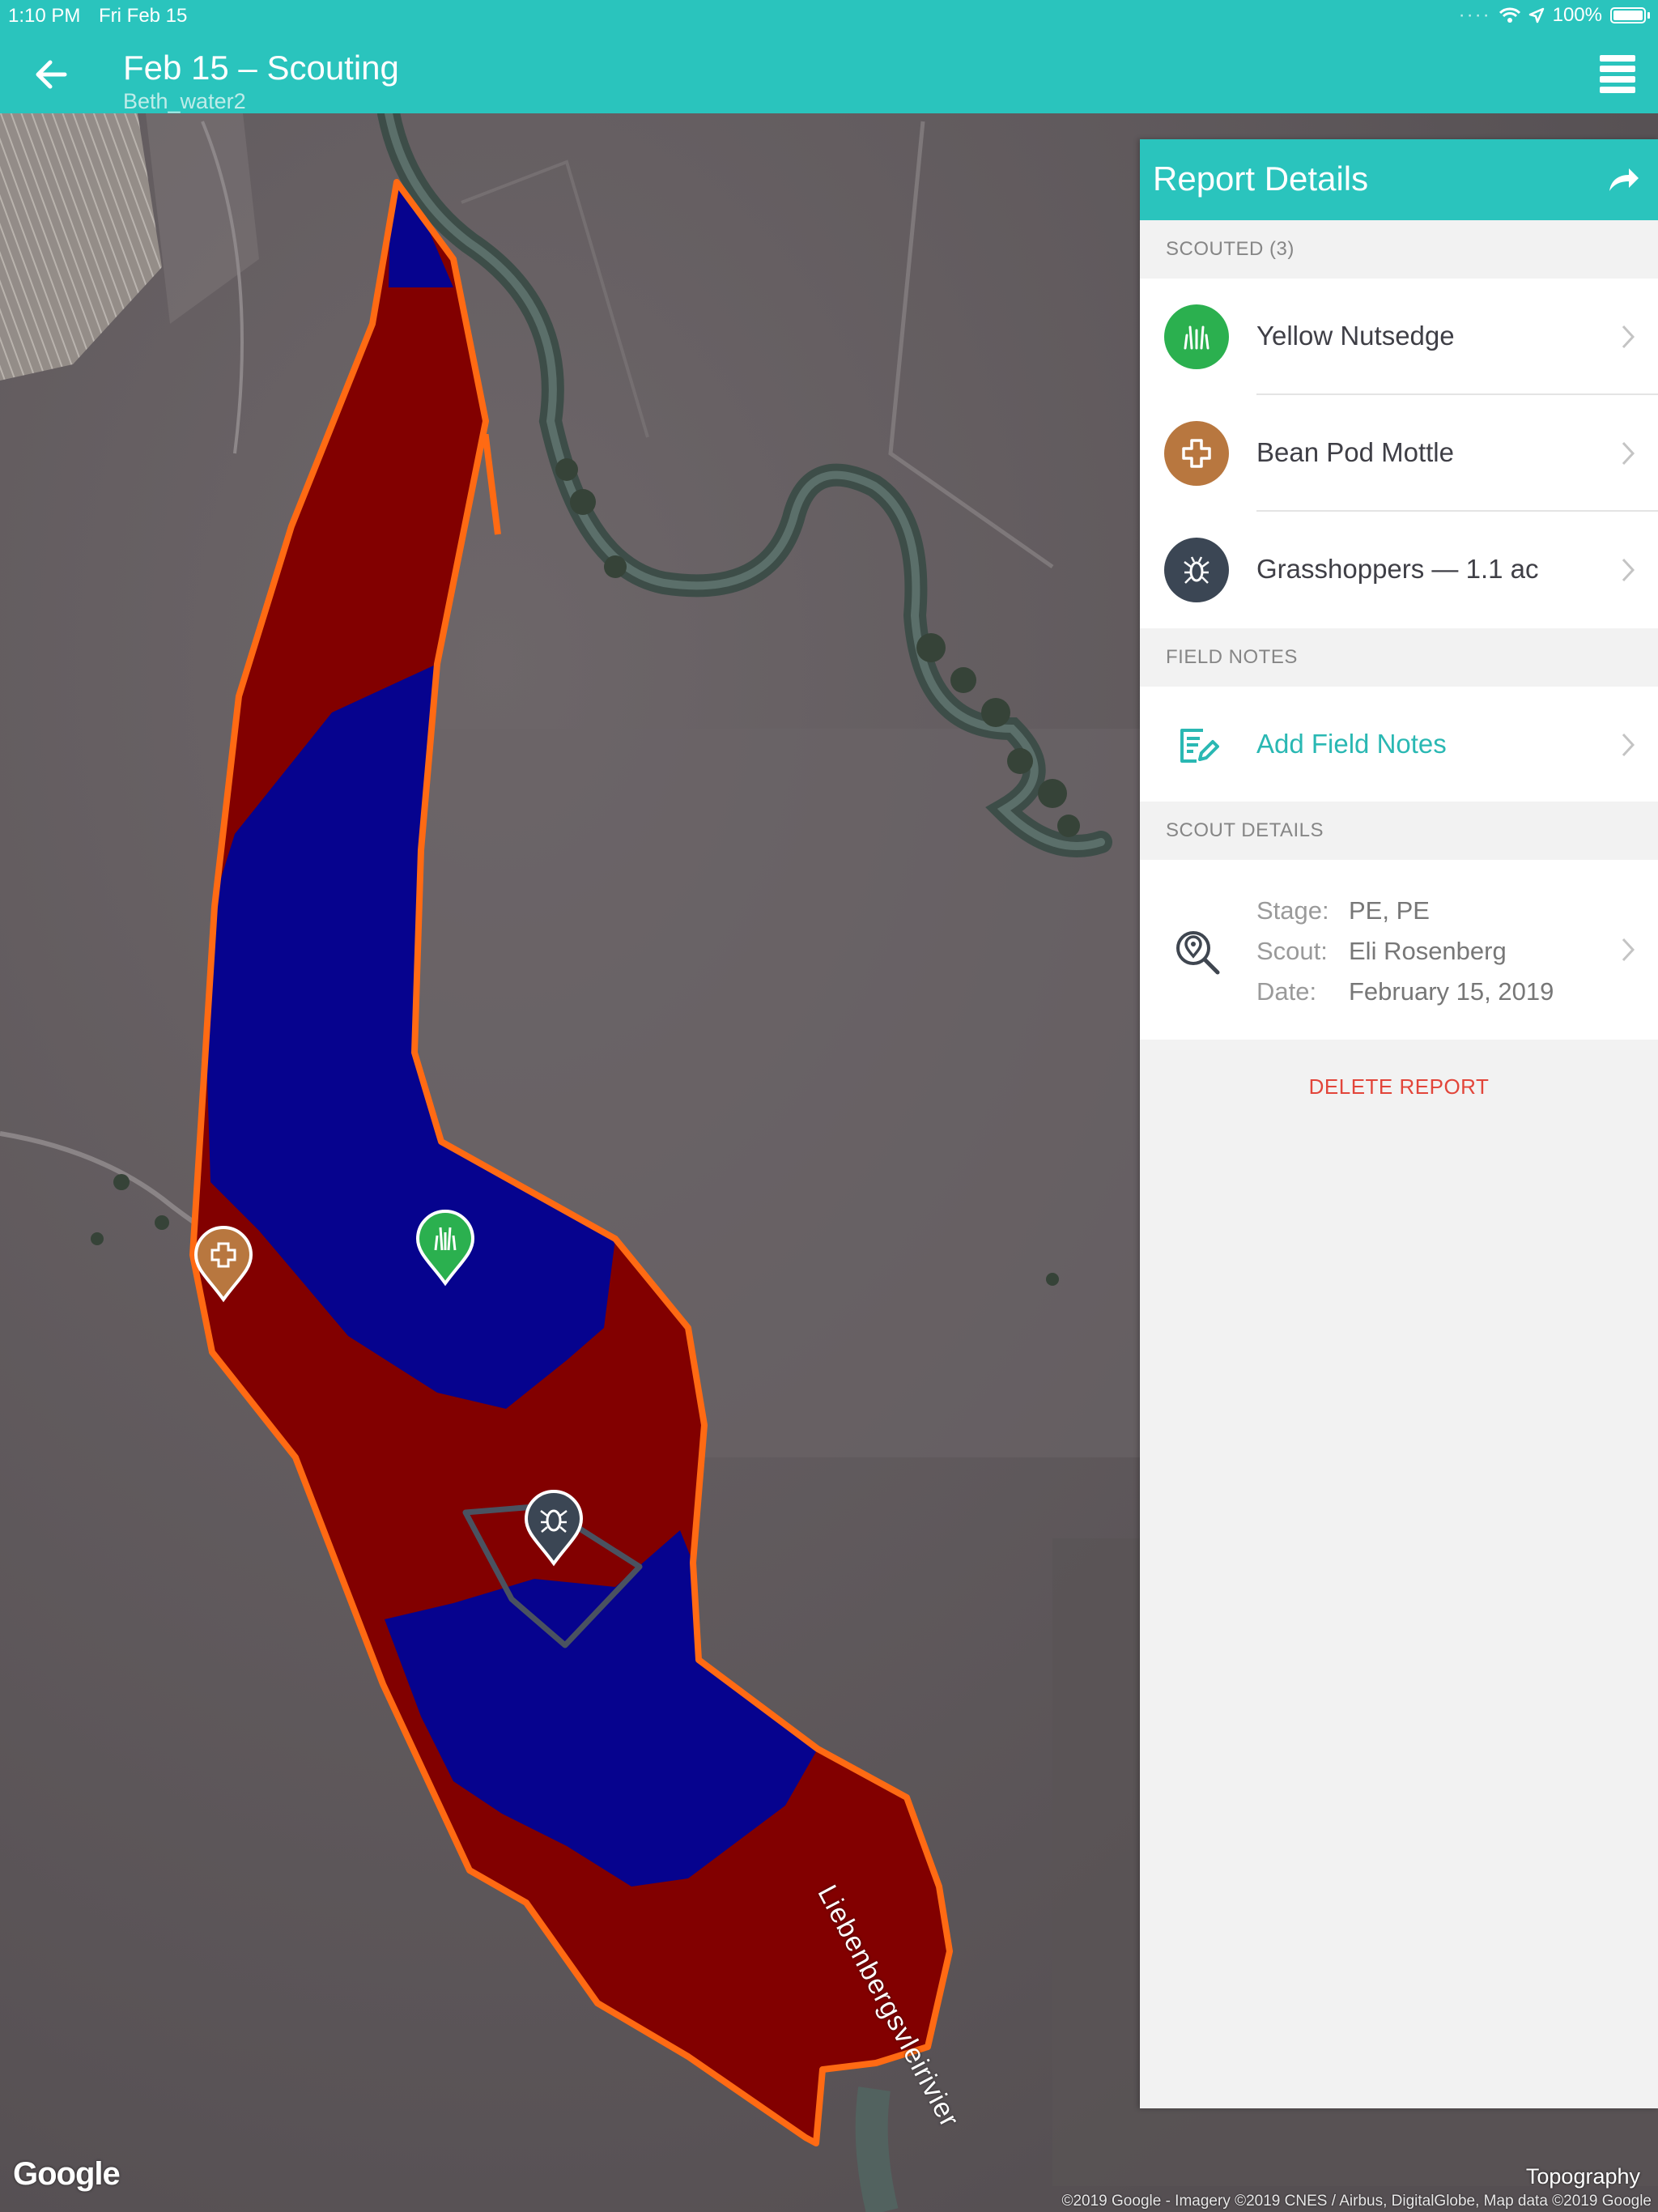 Image resolution: width=1658 pixels, height=2212 pixels. Describe the element at coordinates (1292, 911) in the screenshot. I see `stage-key: Stage:` at that location.